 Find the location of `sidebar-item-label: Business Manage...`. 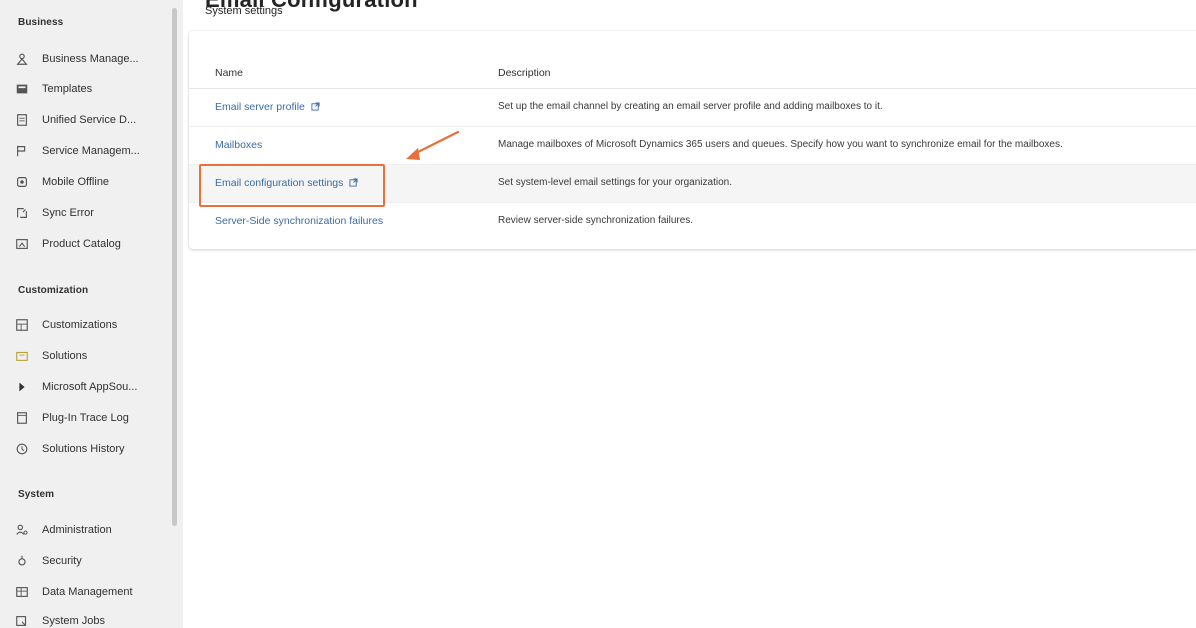

sidebar-item-label: Business Manage... is located at coordinates (90, 59).